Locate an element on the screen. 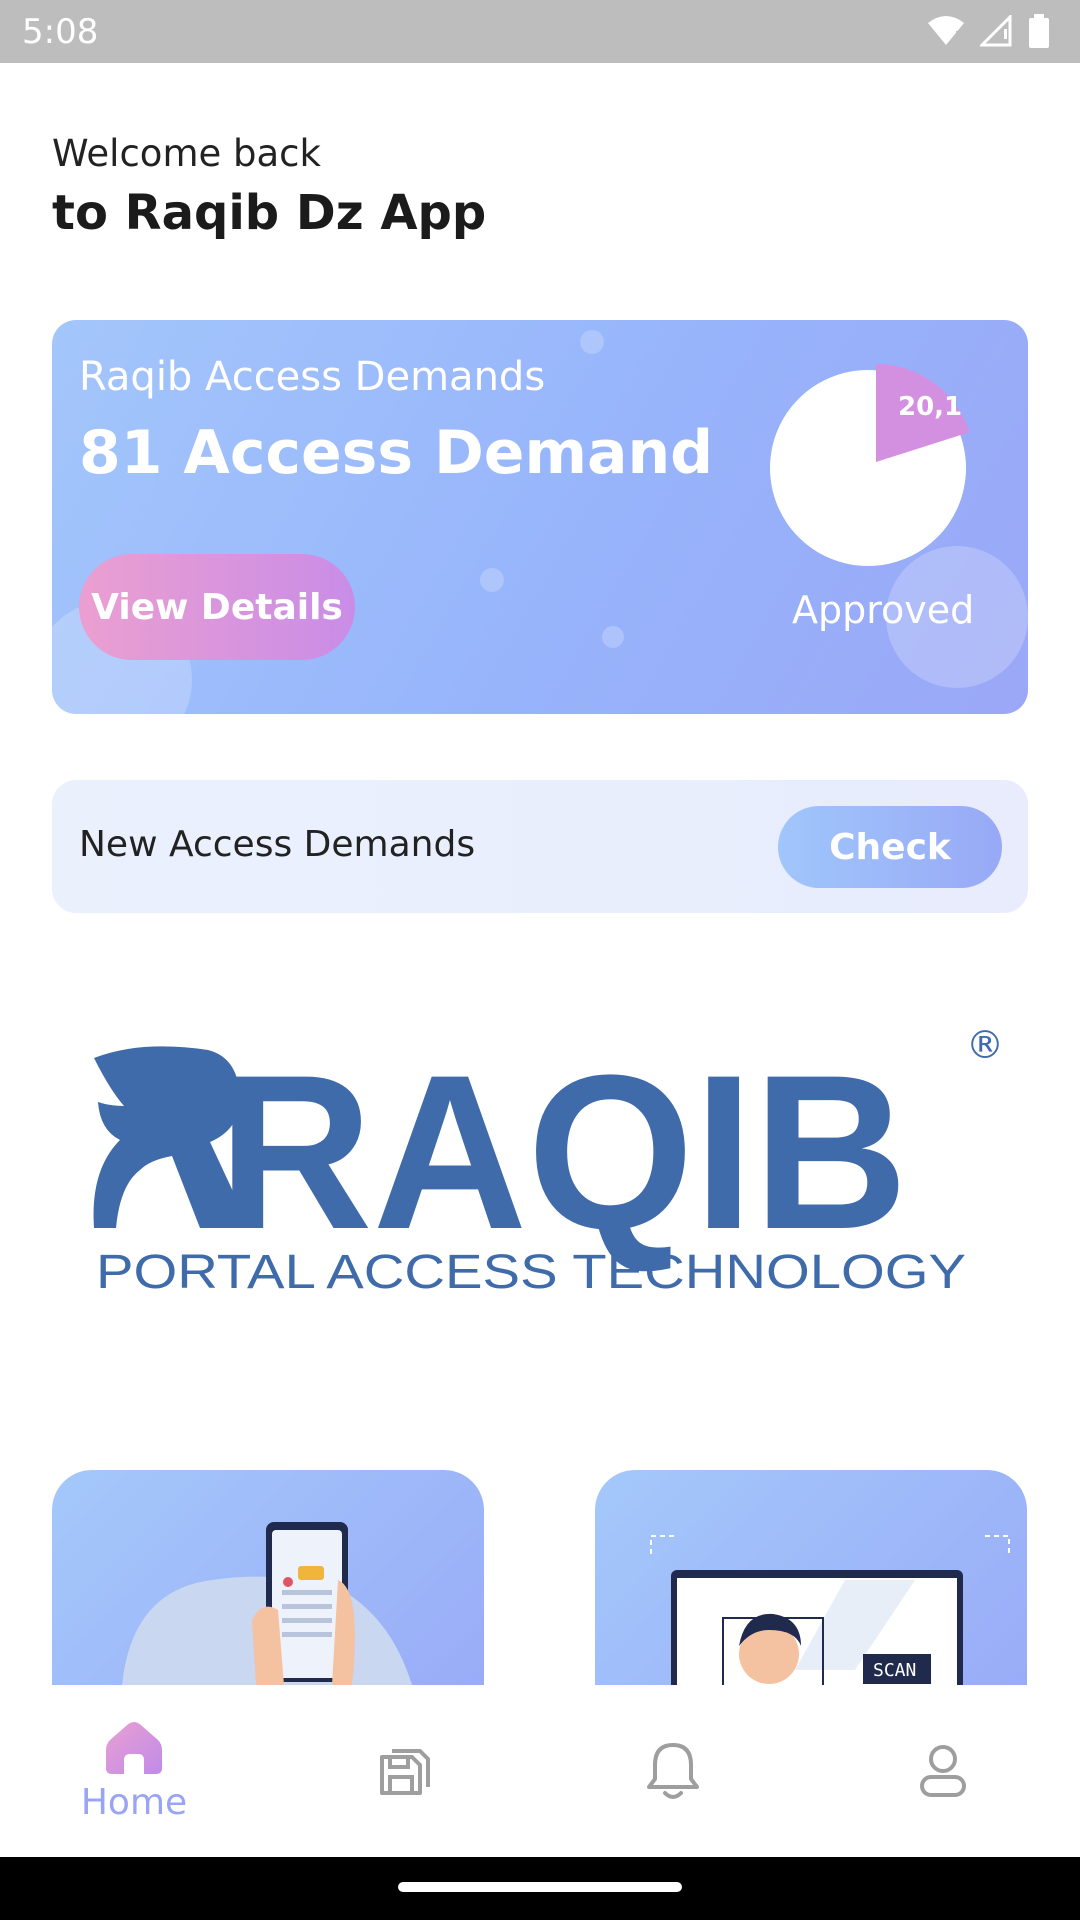  save-icon is located at coordinates (405, 1772).